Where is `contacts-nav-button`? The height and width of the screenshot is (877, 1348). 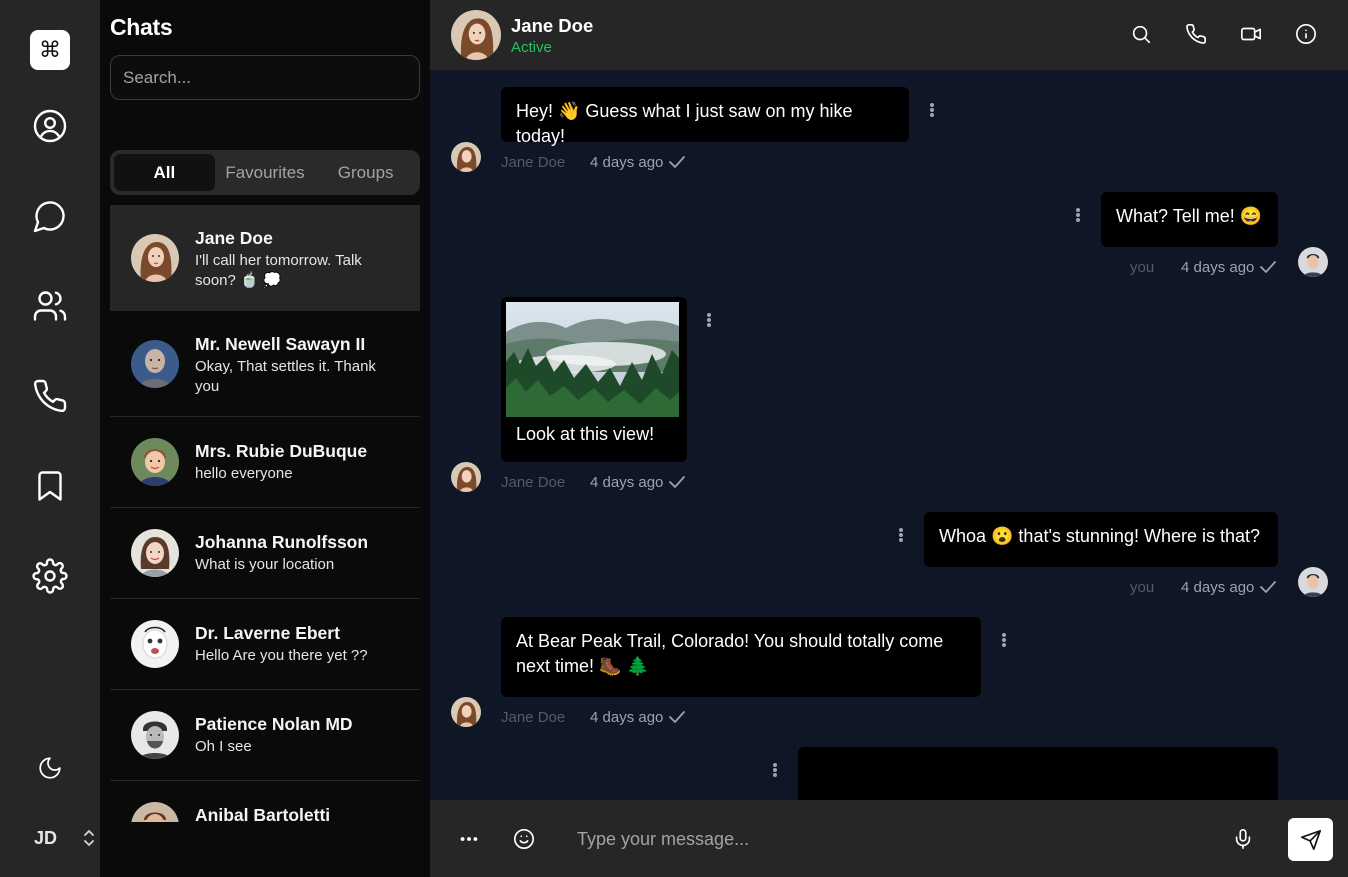 contacts-nav-button is located at coordinates (50, 306).